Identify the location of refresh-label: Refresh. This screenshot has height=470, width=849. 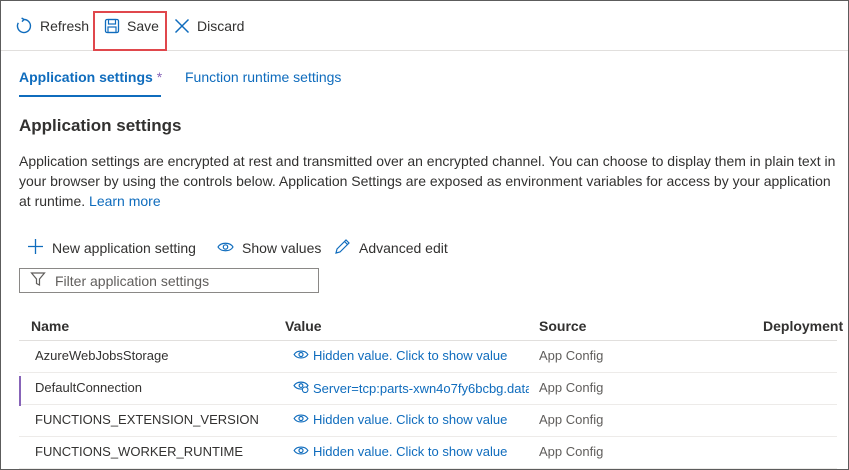
(65, 26).